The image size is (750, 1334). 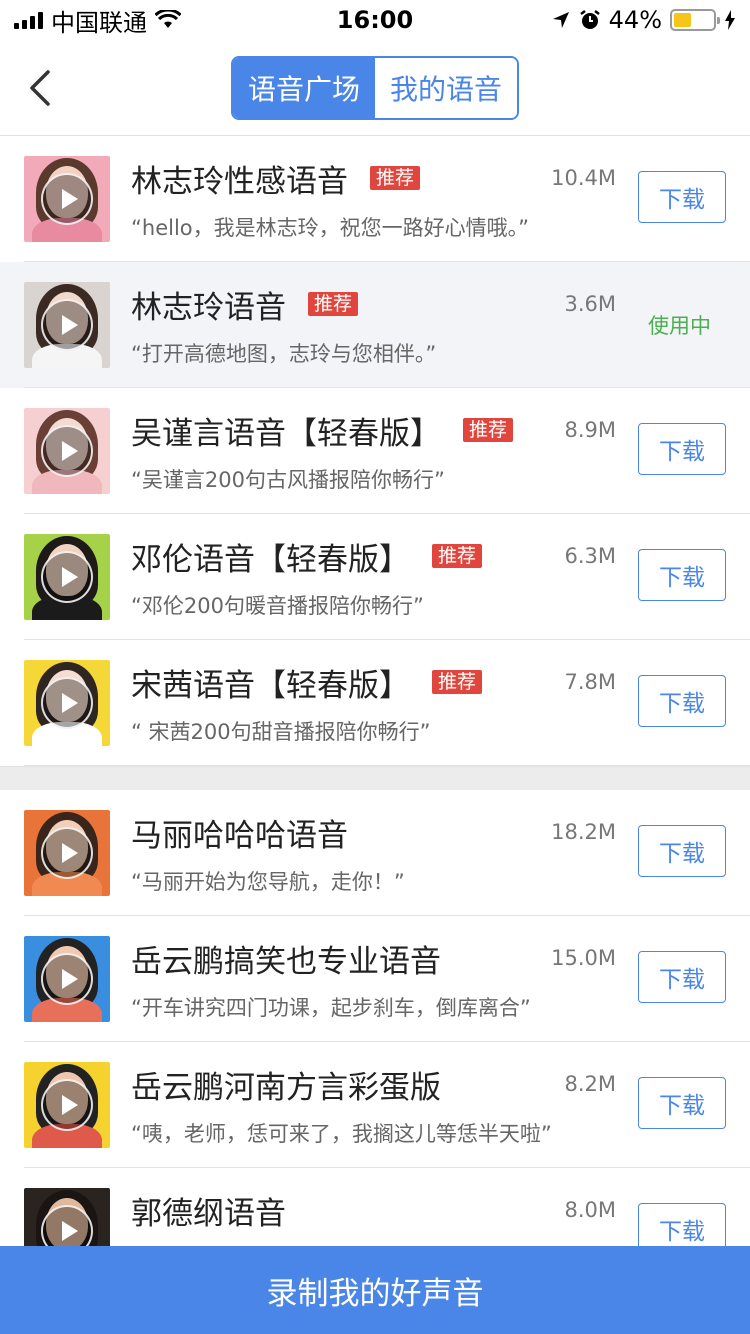 What do you see at coordinates (446, 88) in the screenshot?
I see `tab-my-voices: 我的语音` at bounding box center [446, 88].